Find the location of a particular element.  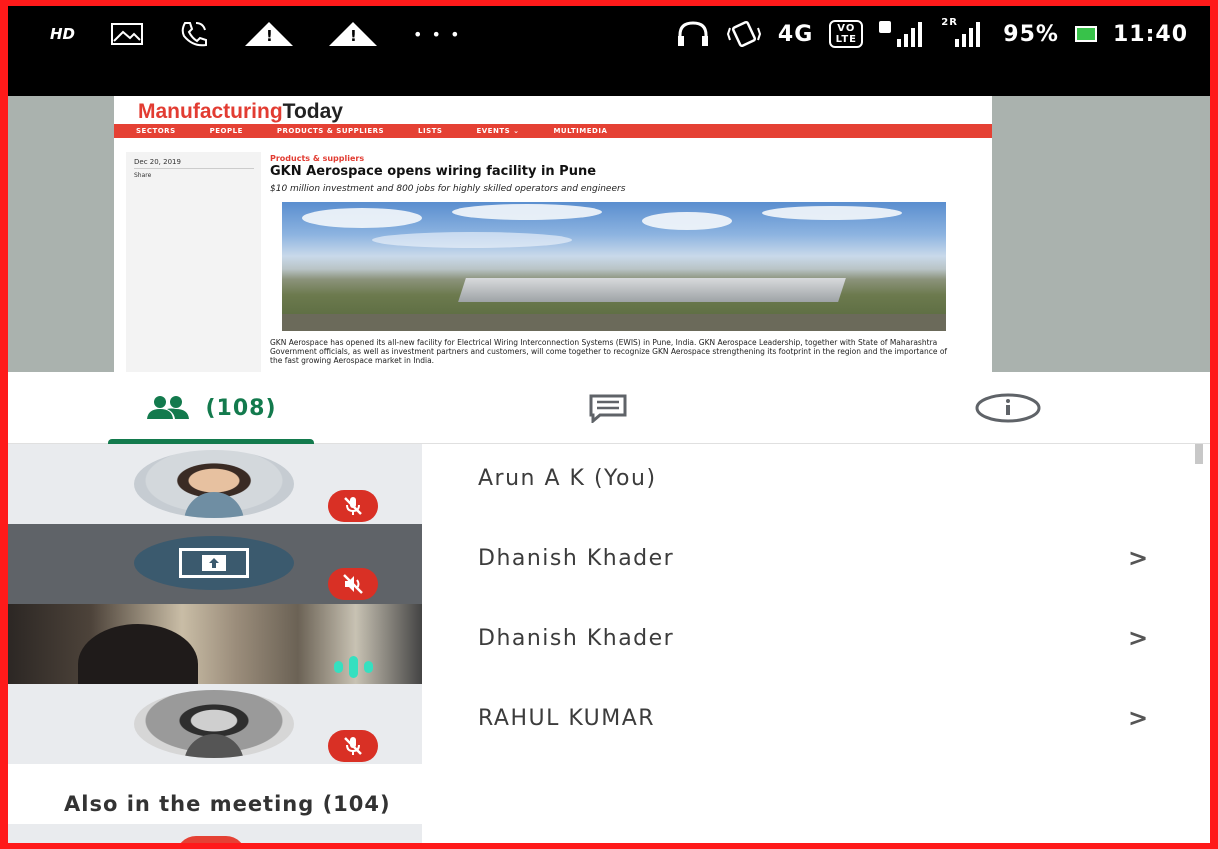

people-icon is located at coordinates (168, 407).